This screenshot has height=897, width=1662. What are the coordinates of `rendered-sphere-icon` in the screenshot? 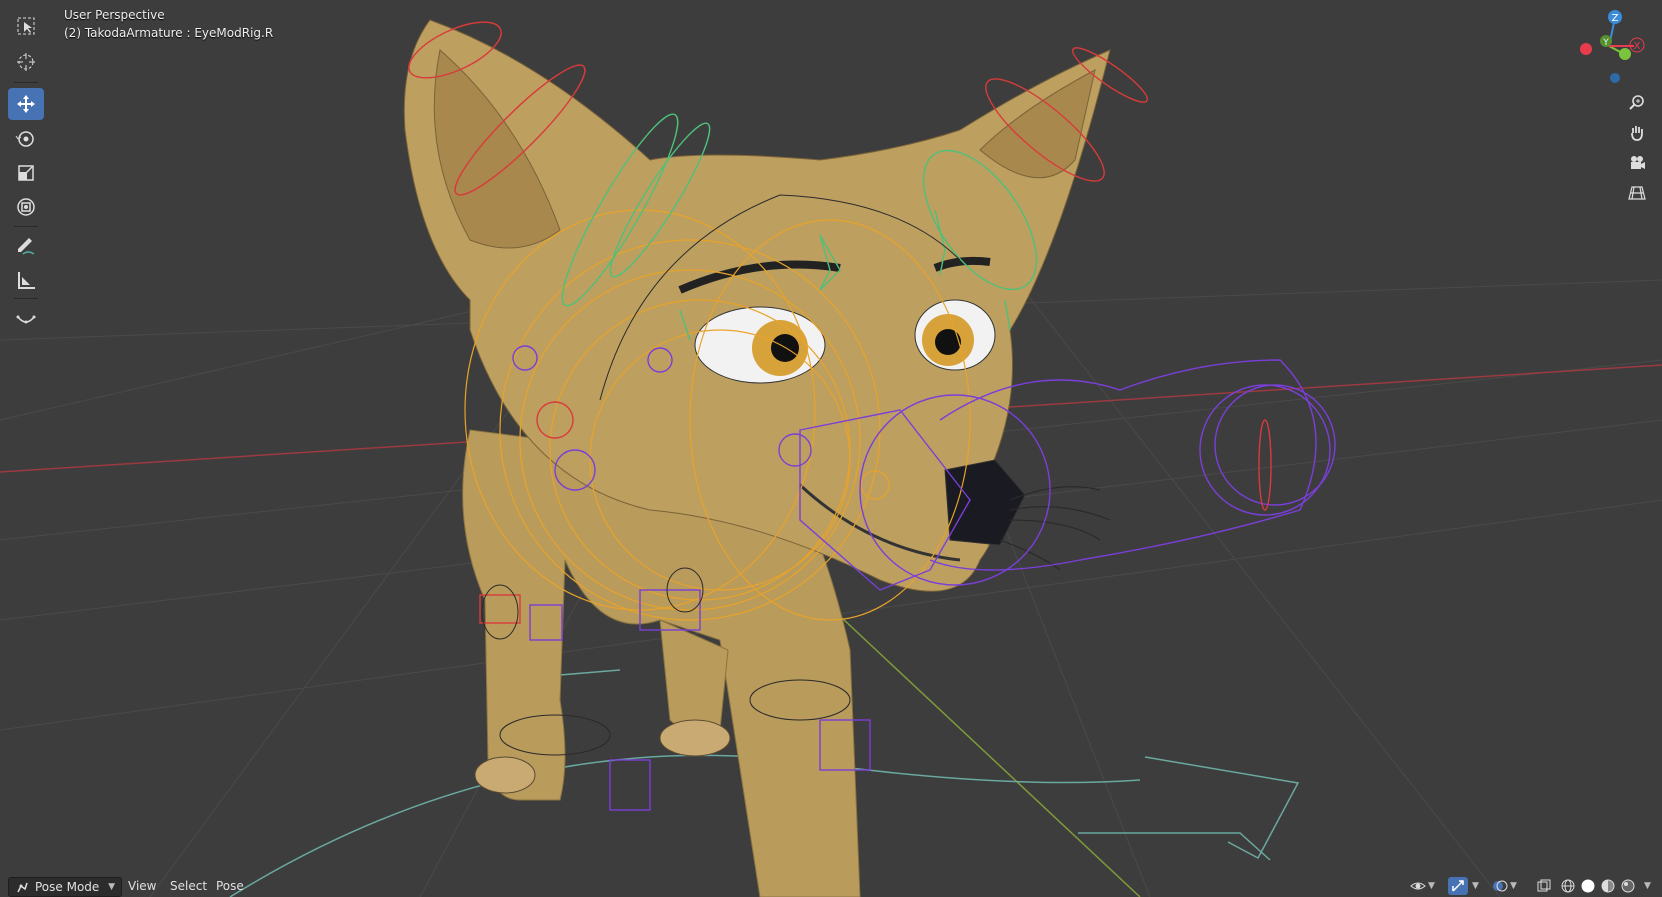 It's located at (1628, 886).